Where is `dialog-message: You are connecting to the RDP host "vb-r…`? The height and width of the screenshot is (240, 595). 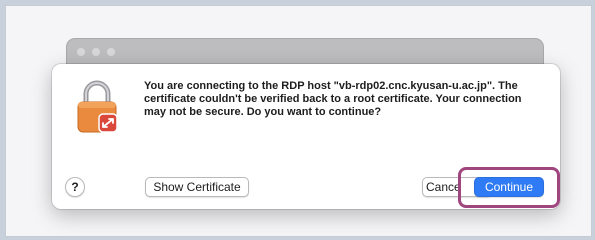
dialog-message: You are connecting to the RDP host "vb-r… is located at coordinates (333, 99).